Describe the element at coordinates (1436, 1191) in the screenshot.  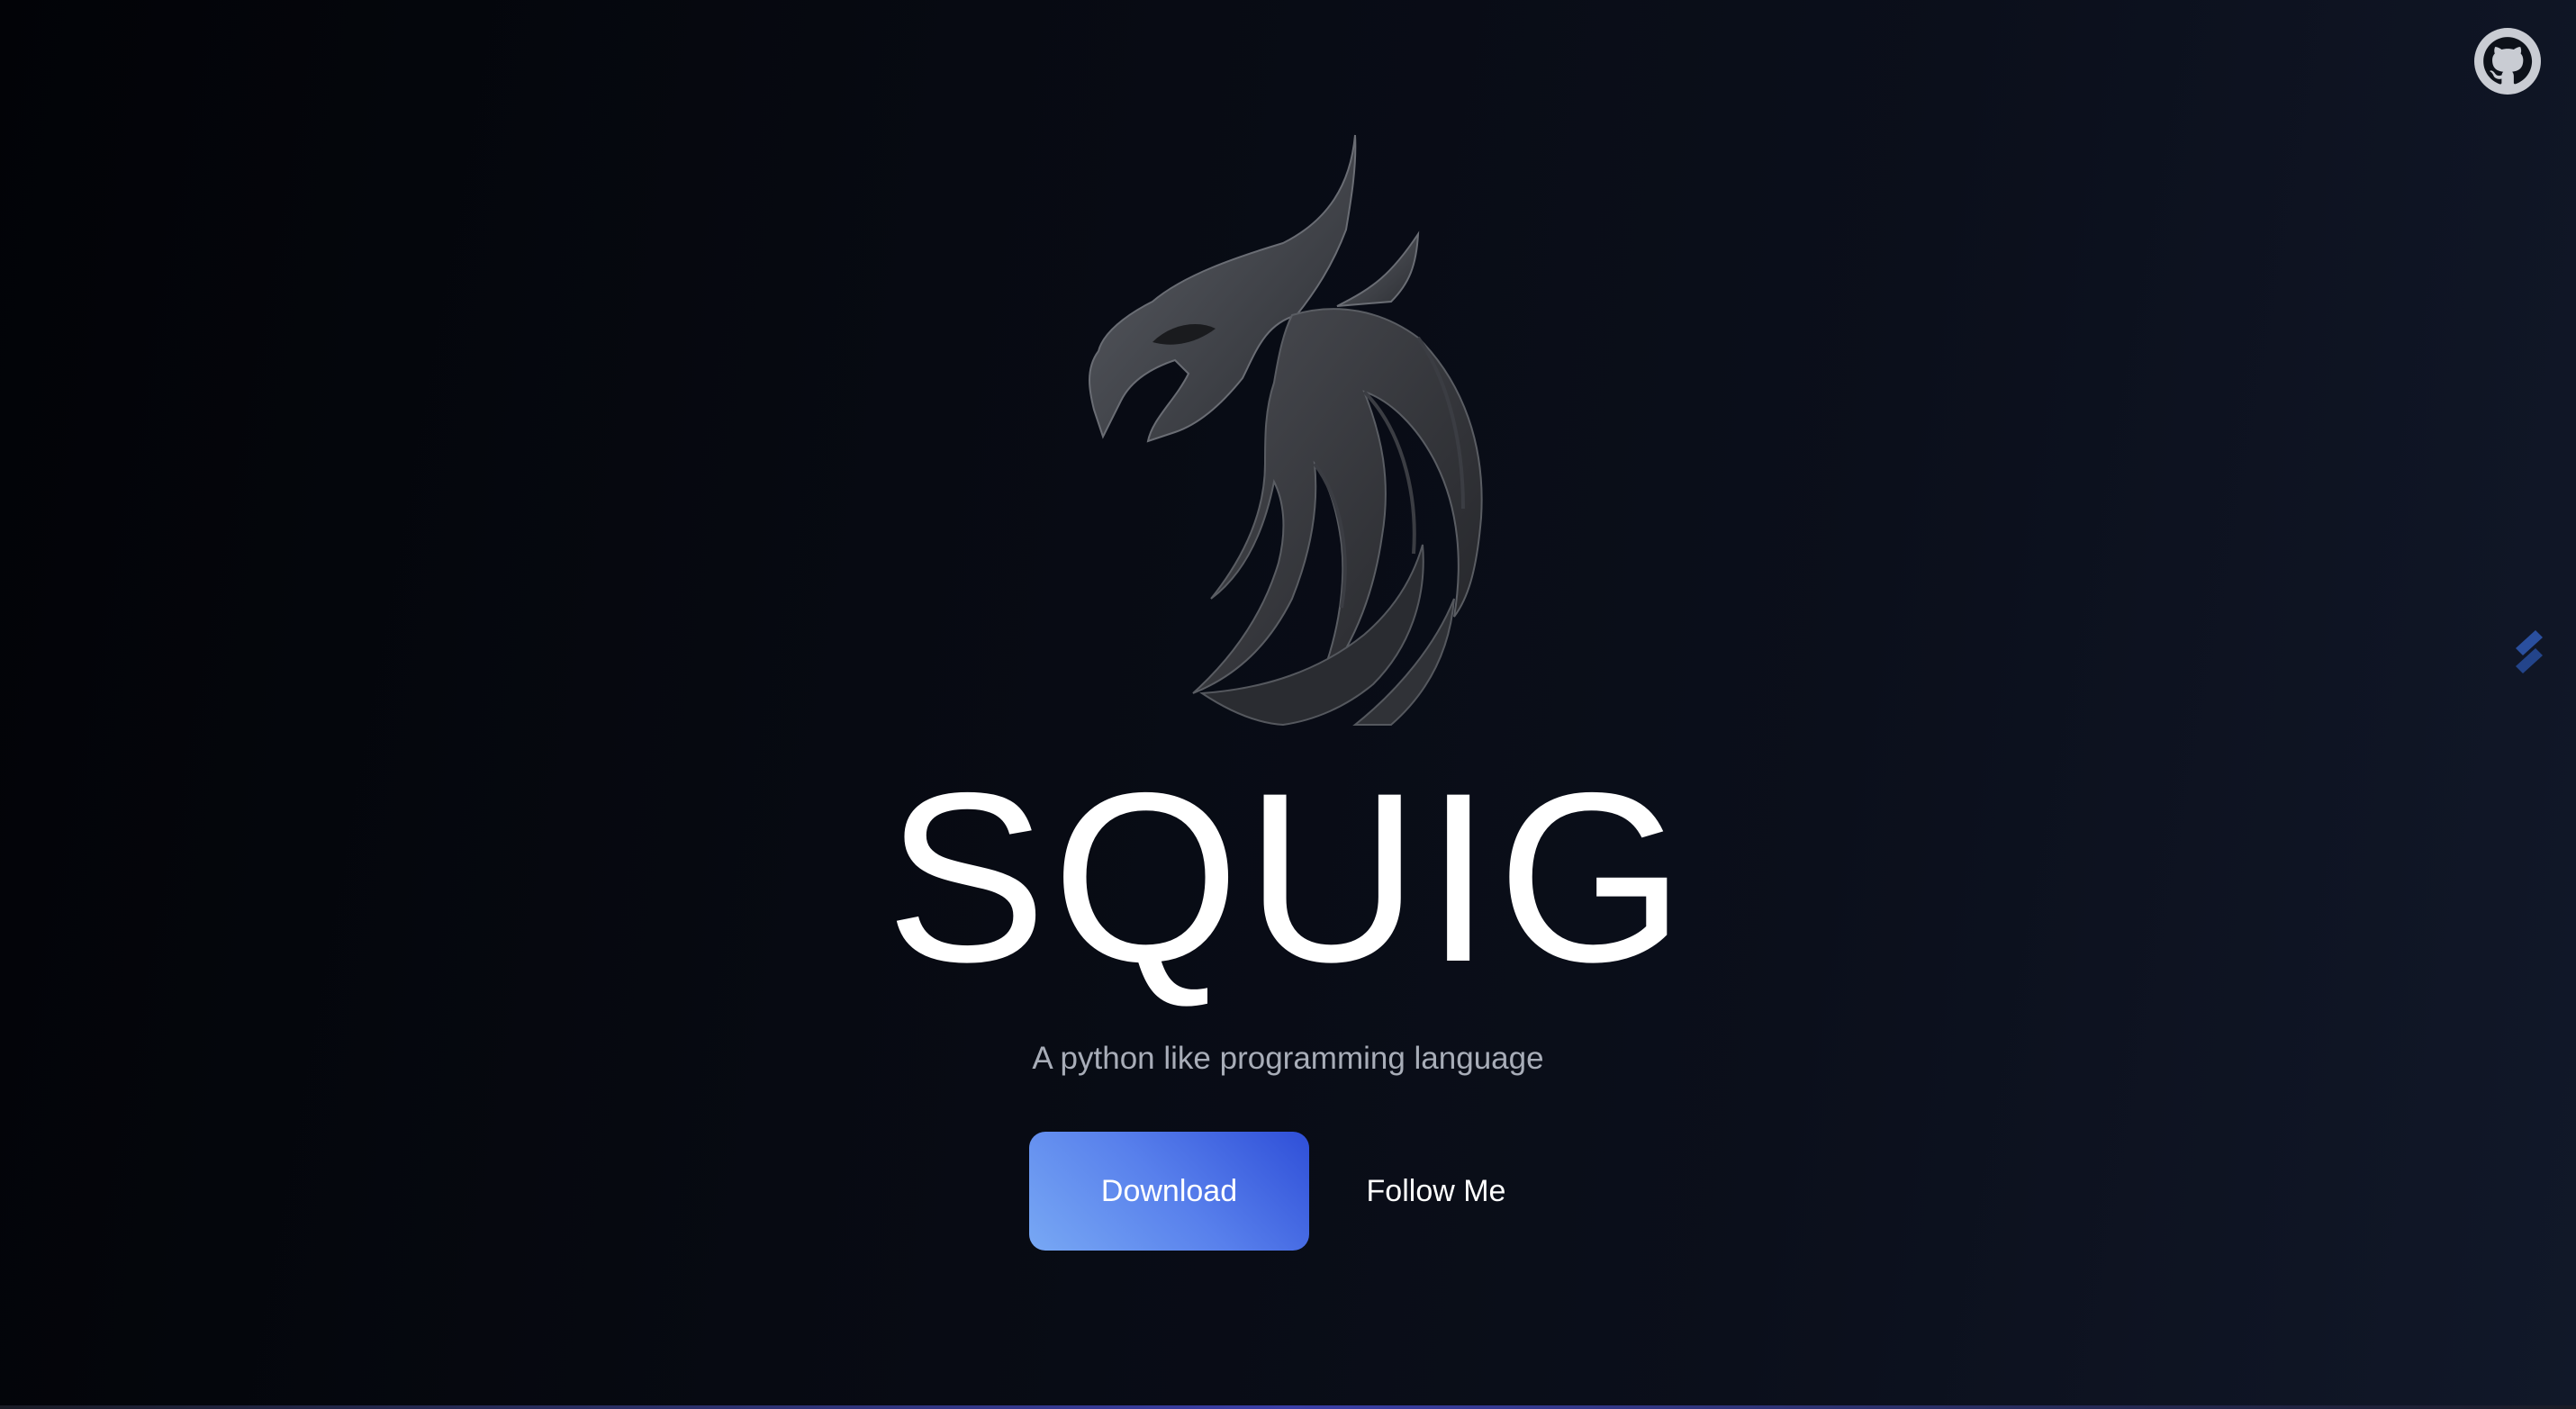
I see `follow-me-button: Follow Me` at that location.